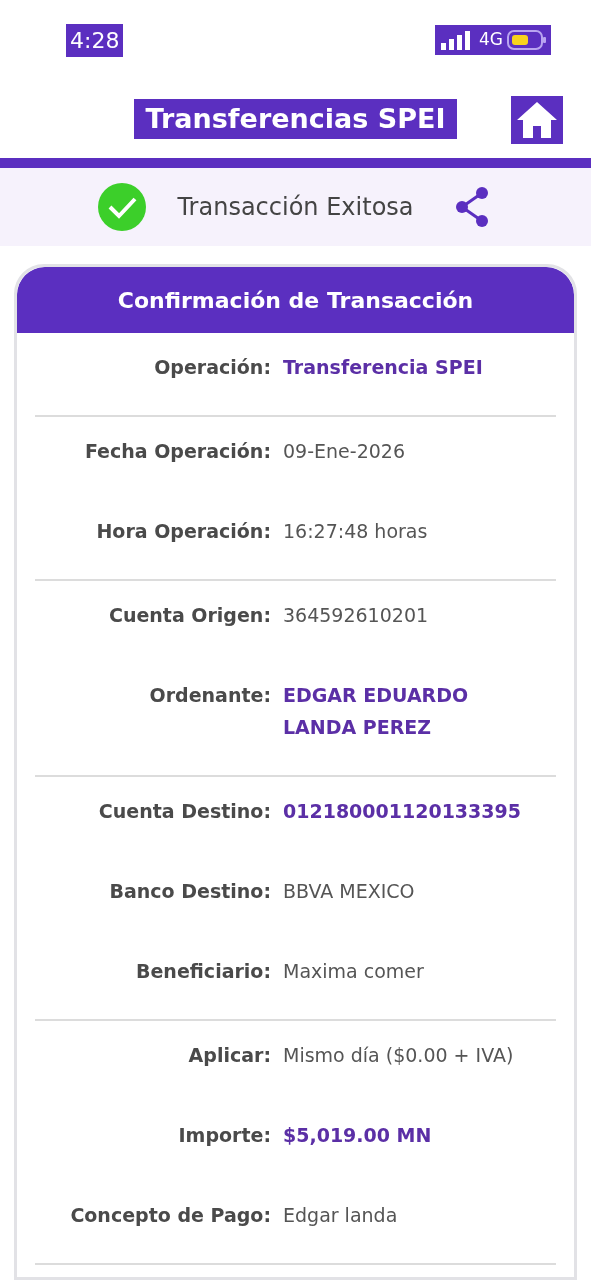  Describe the element at coordinates (212, 367) in the screenshot. I see `field-label: Operación:` at that location.